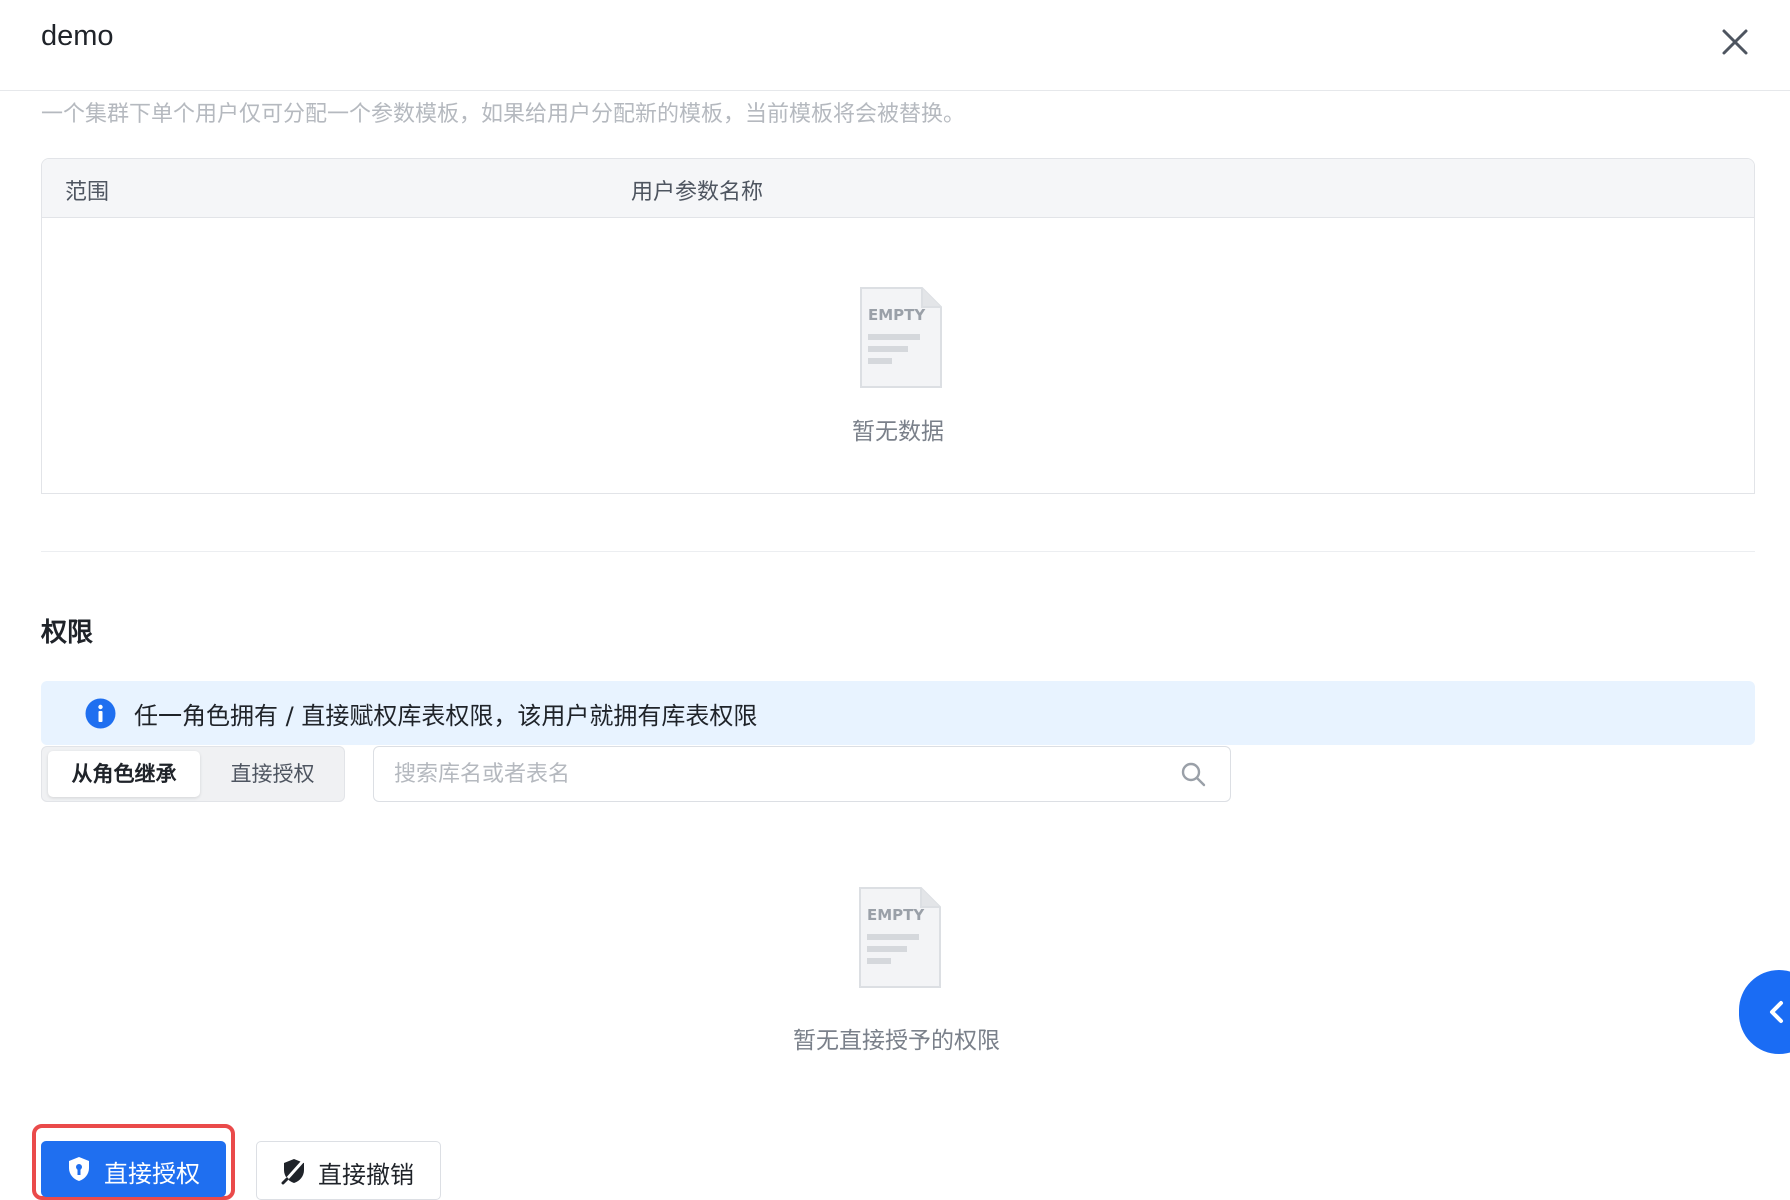 The image size is (1790, 1200). What do you see at coordinates (1193, 774) in the screenshot?
I see `search-icon` at bounding box center [1193, 774].